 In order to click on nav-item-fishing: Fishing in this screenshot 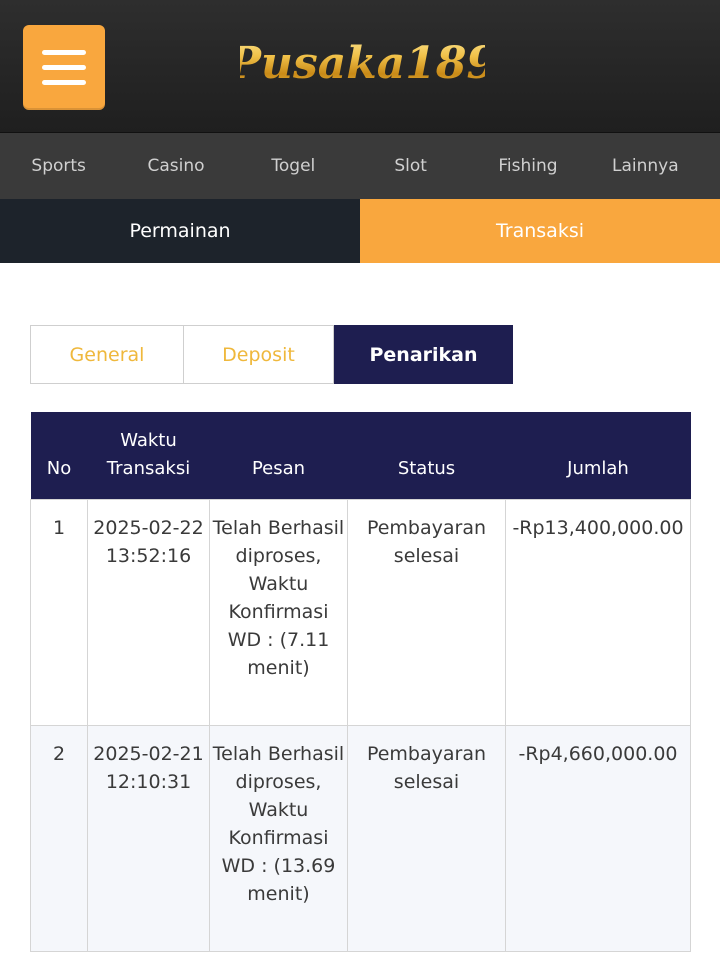, I will do `click(527, 166)`.